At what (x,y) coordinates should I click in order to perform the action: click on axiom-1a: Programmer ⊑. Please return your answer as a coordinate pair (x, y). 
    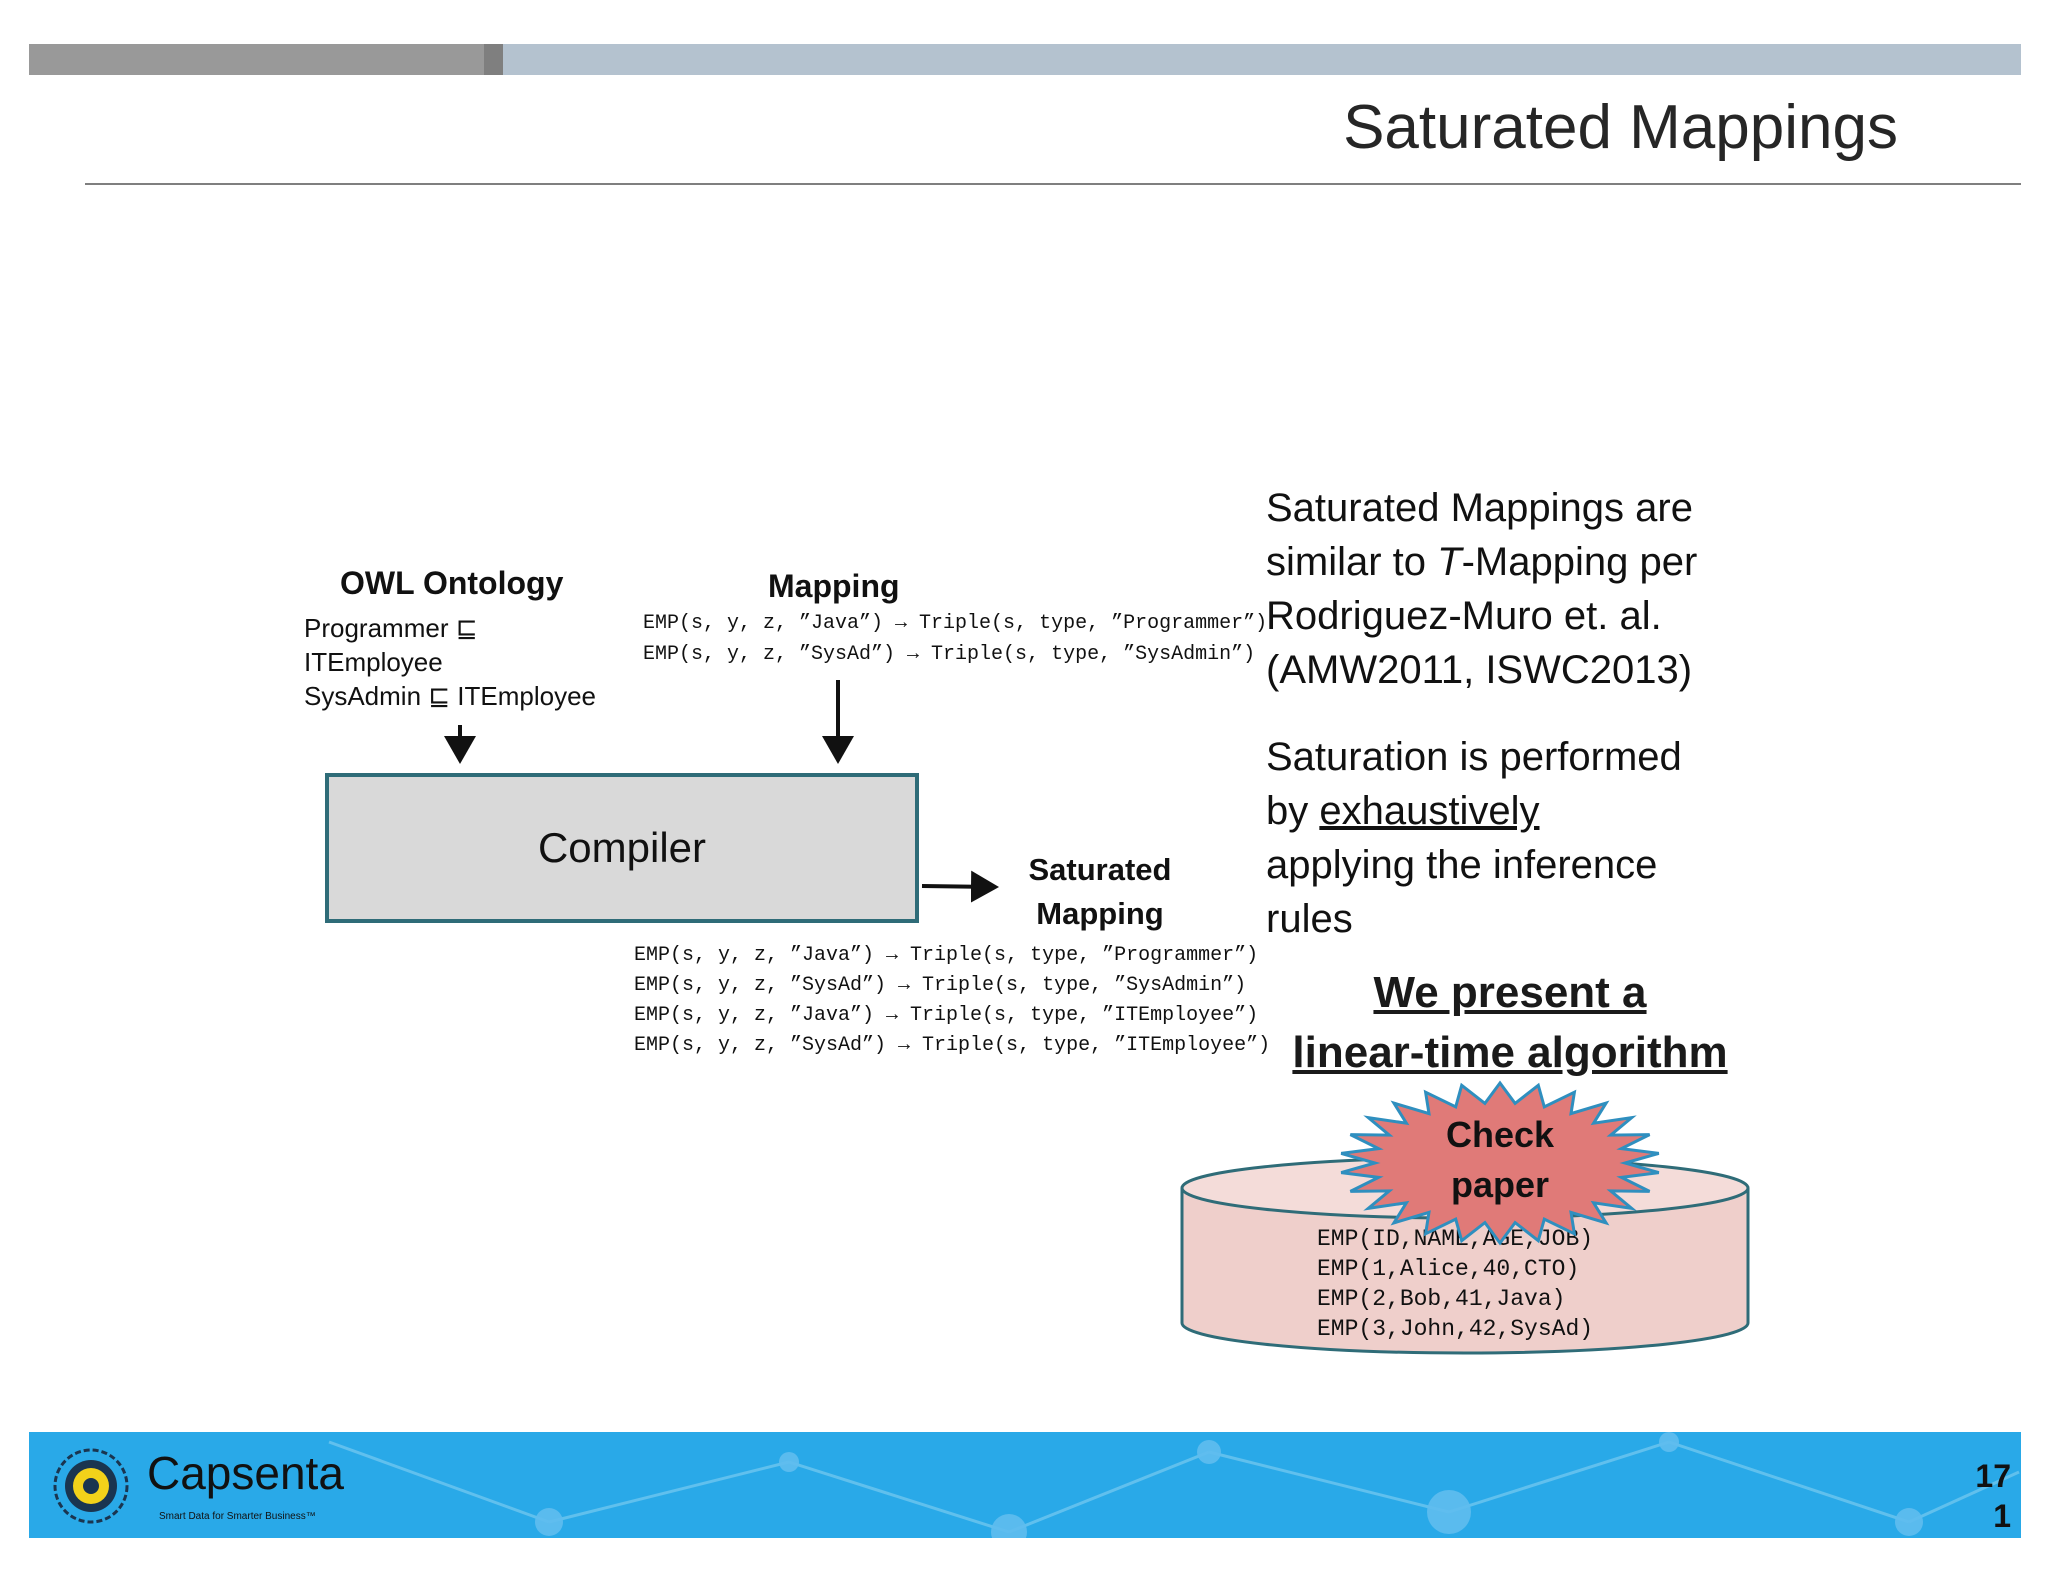
    Looking at the image, I should click on (391, 628).